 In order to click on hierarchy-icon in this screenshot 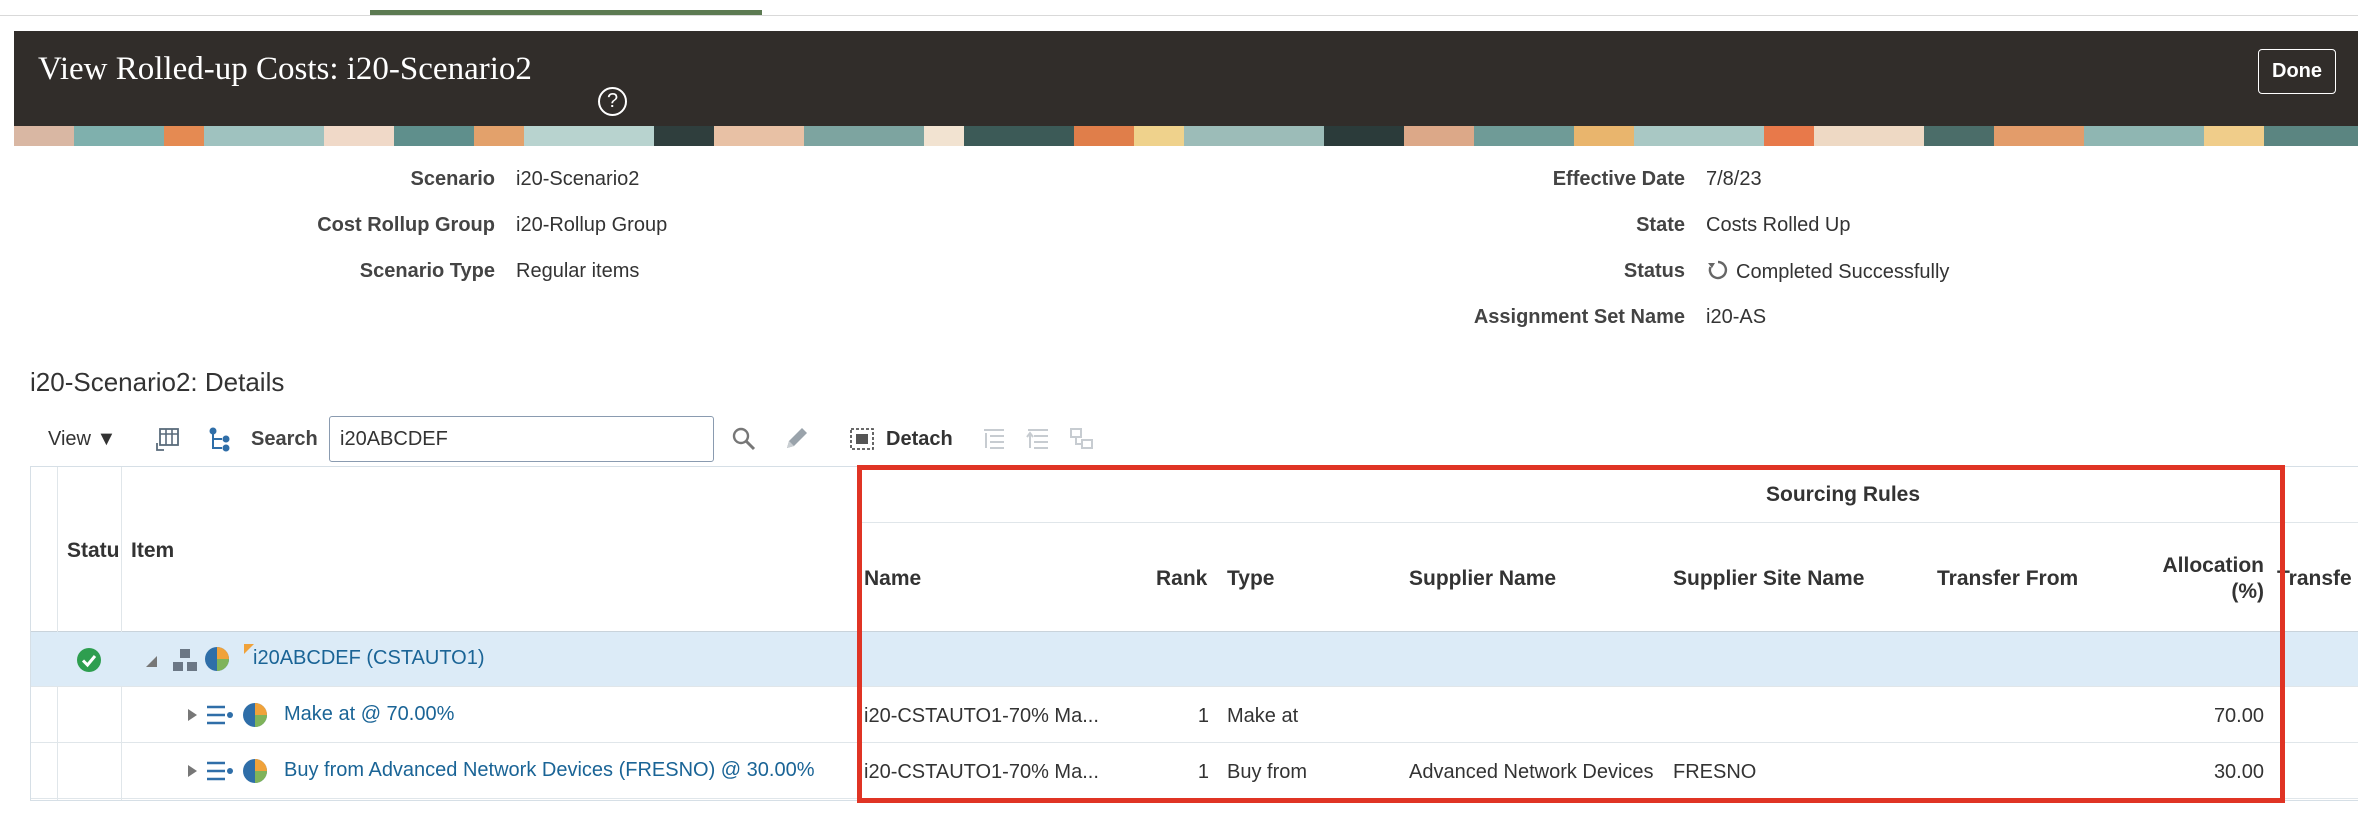, I will do `click(220, 439)`.